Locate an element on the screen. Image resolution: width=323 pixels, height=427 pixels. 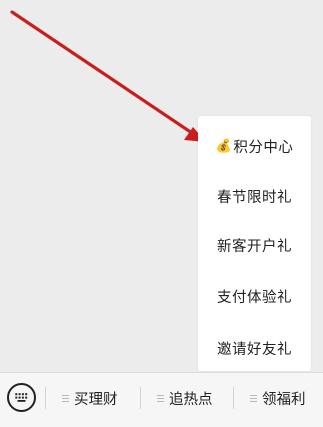
keyboard-toggle-button is located at coordinates (21, 397).